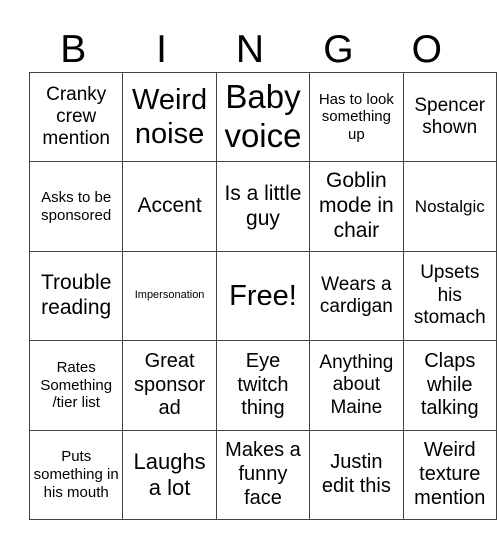 The width and height of the screenshot is (500, 544). I want to click on bingo-cell: Baby voice, so click(263, 117).